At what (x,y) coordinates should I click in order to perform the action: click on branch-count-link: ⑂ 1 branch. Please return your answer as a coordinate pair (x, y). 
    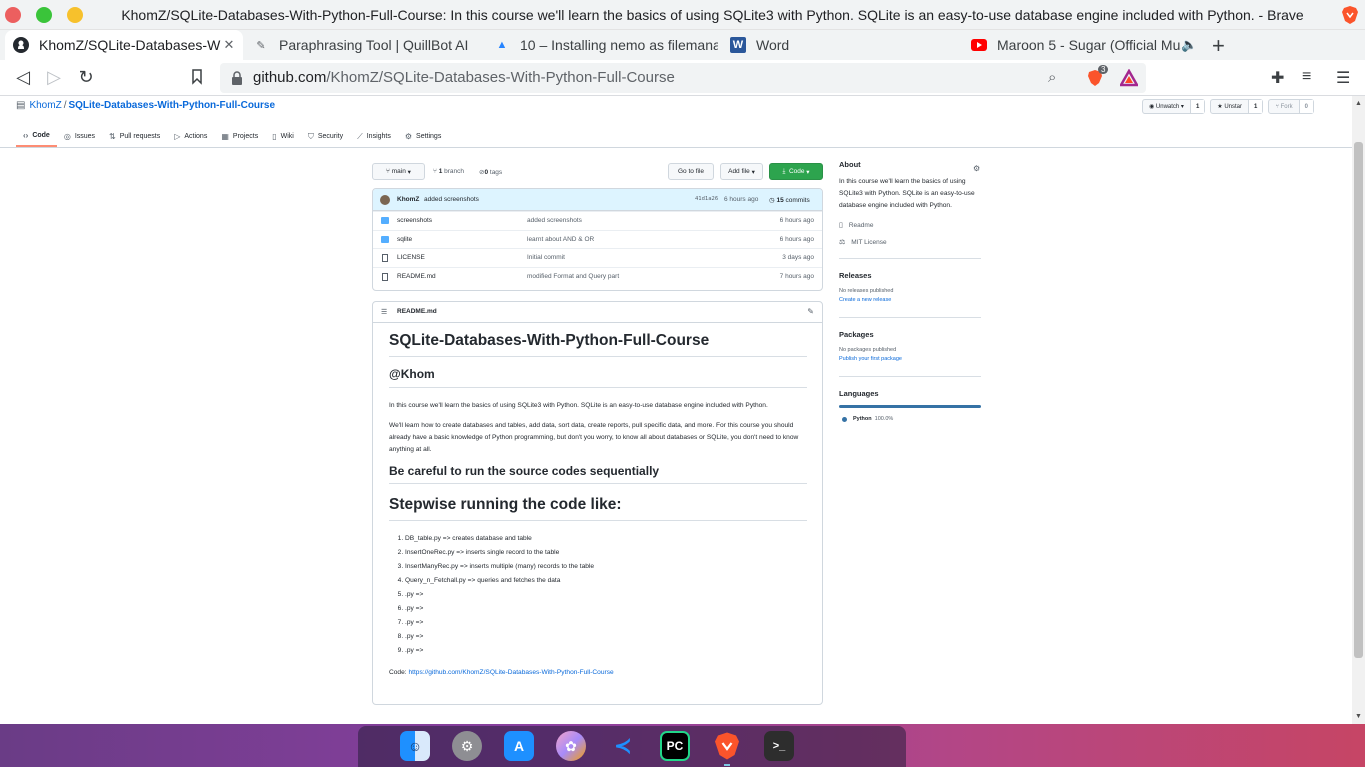
    Looking at the image, I should click on (448, 171).